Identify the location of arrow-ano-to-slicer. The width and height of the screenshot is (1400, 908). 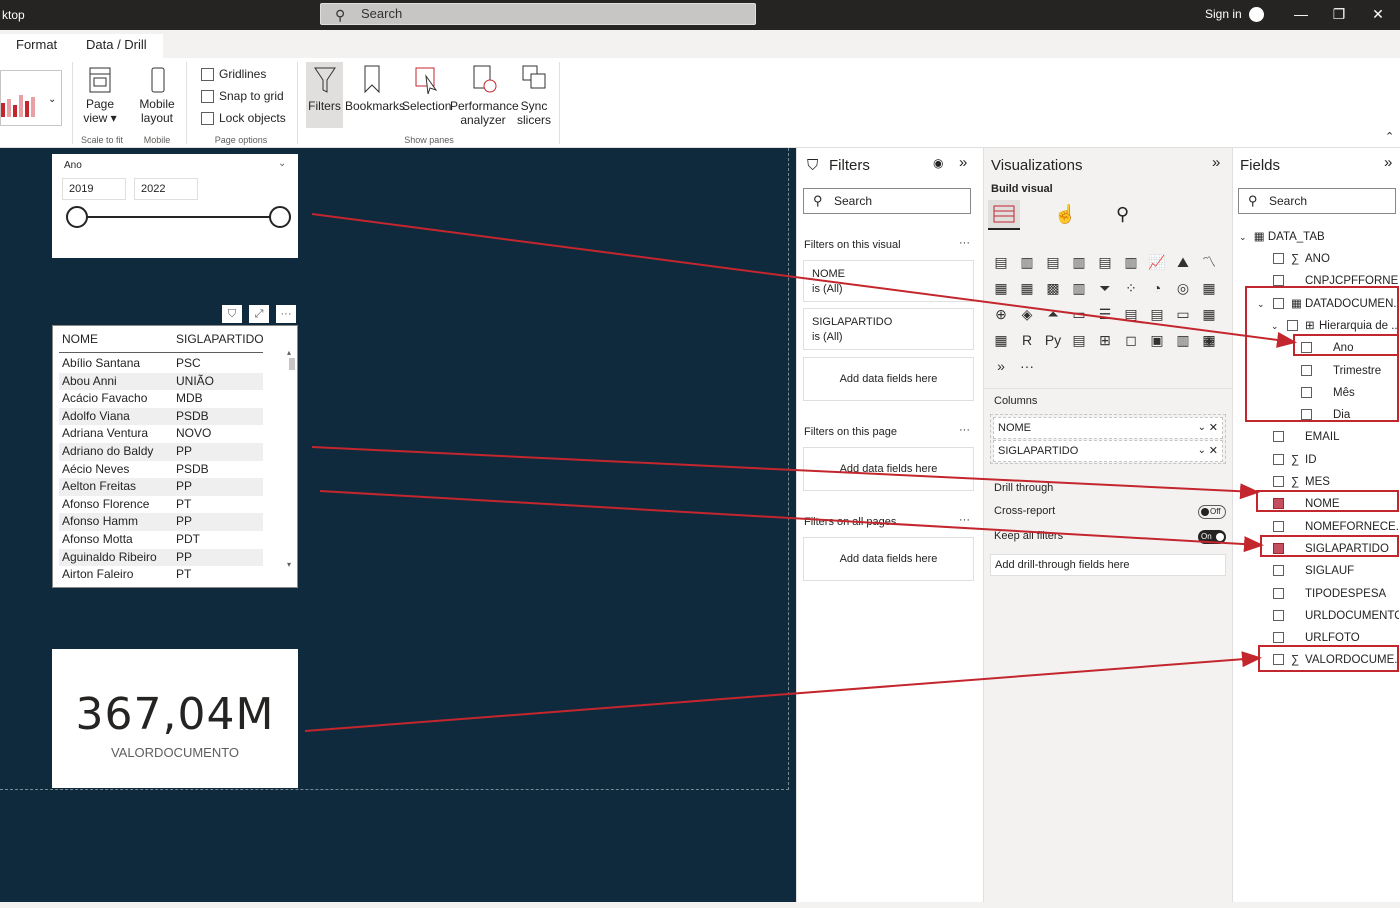
(804, 280).